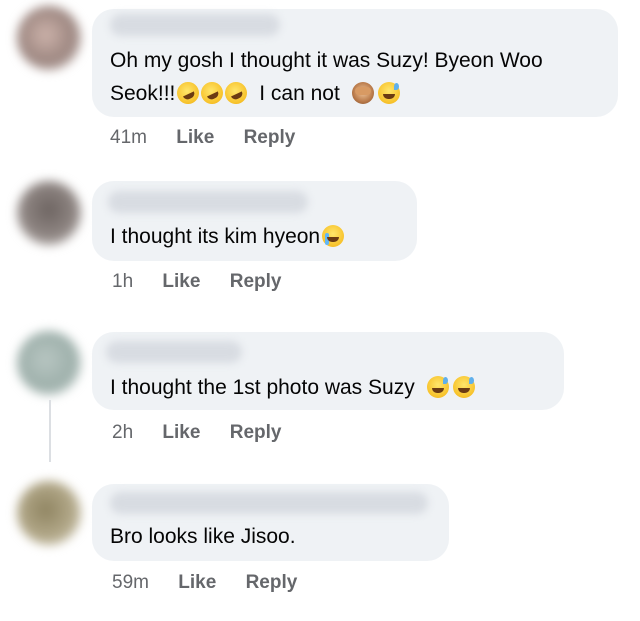  Describe the element at coordinates (215, 236) in the screenshot. I see `comment-text-segment: I thought its kim hyeon` at that location.